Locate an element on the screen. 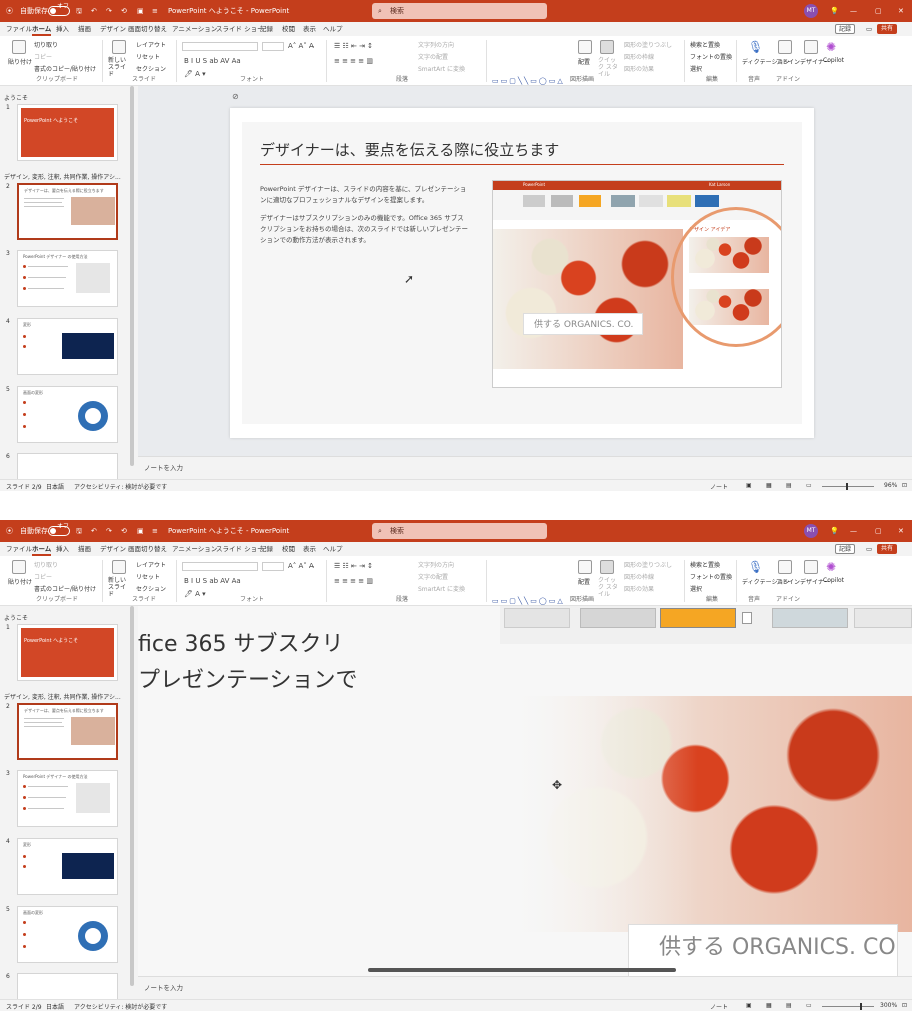  select-button: 選択 is located at coordinates (696, 588).